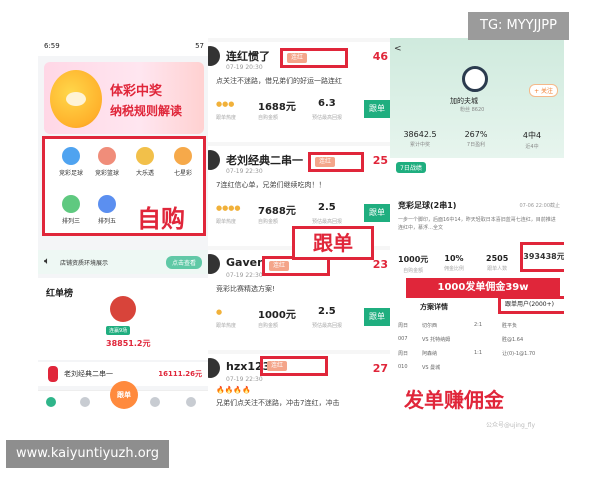  I want to click on status-time: 6:59, so click(52, 46).